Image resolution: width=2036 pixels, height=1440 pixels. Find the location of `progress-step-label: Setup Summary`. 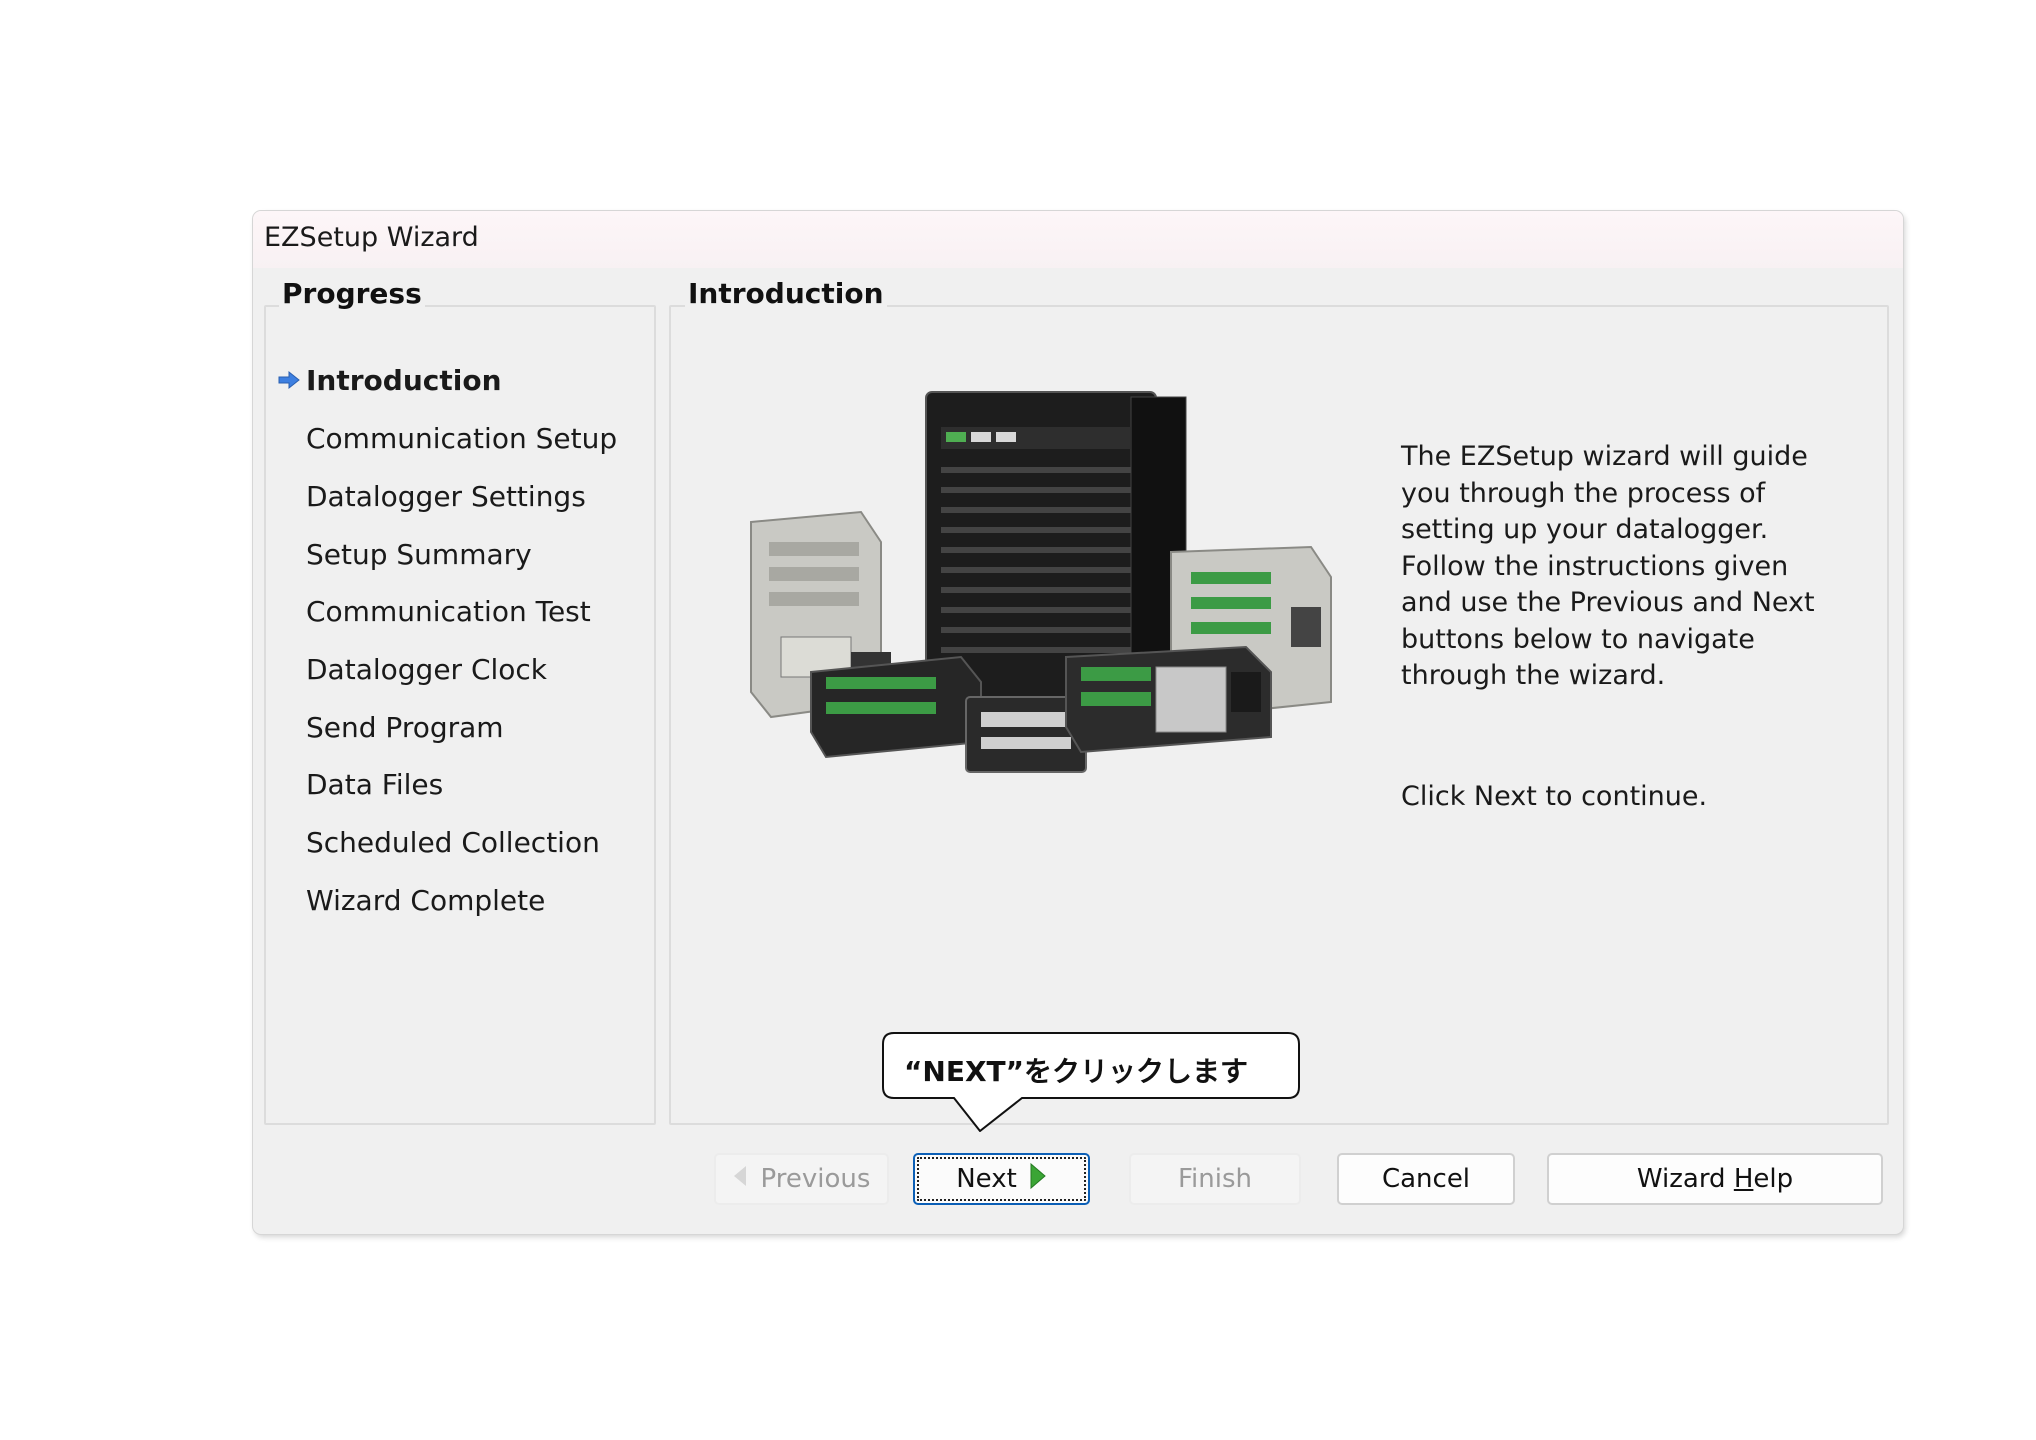

progress-step-label: Setup Summary is located at coordinates (419, 554).